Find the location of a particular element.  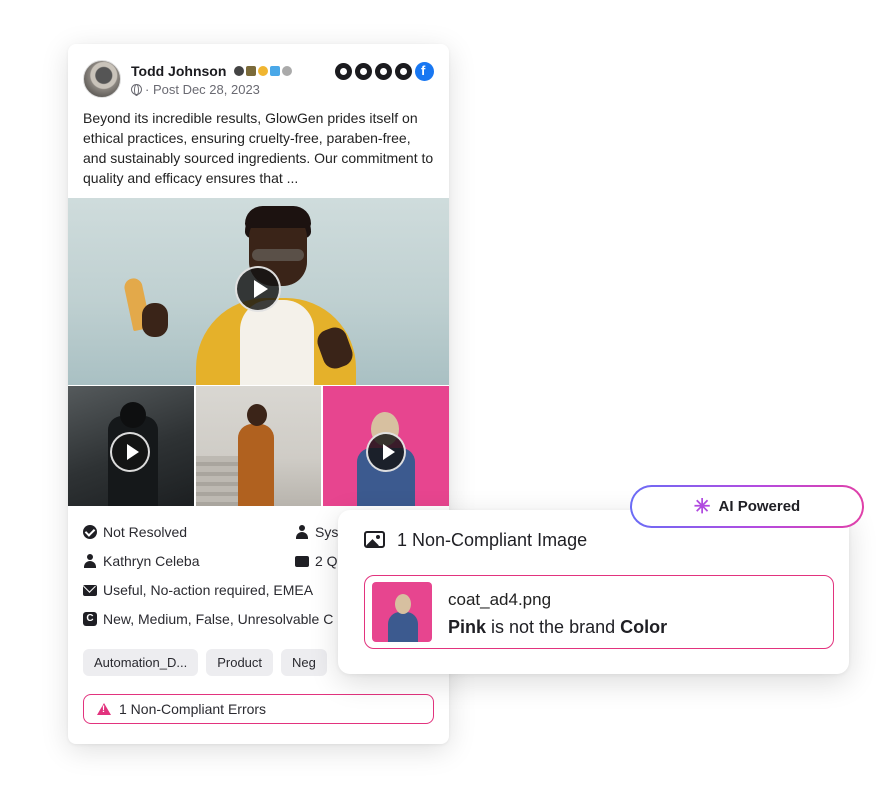

post-thumbnails is located at coordinates (258, 446).